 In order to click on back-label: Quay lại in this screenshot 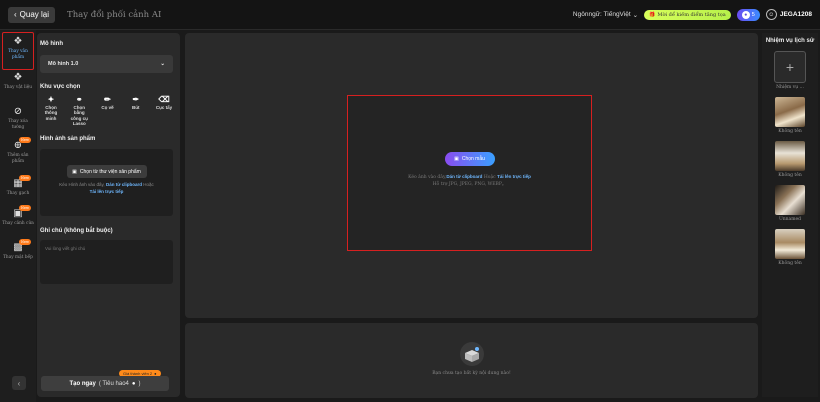, I will do `click(34, 14)`.